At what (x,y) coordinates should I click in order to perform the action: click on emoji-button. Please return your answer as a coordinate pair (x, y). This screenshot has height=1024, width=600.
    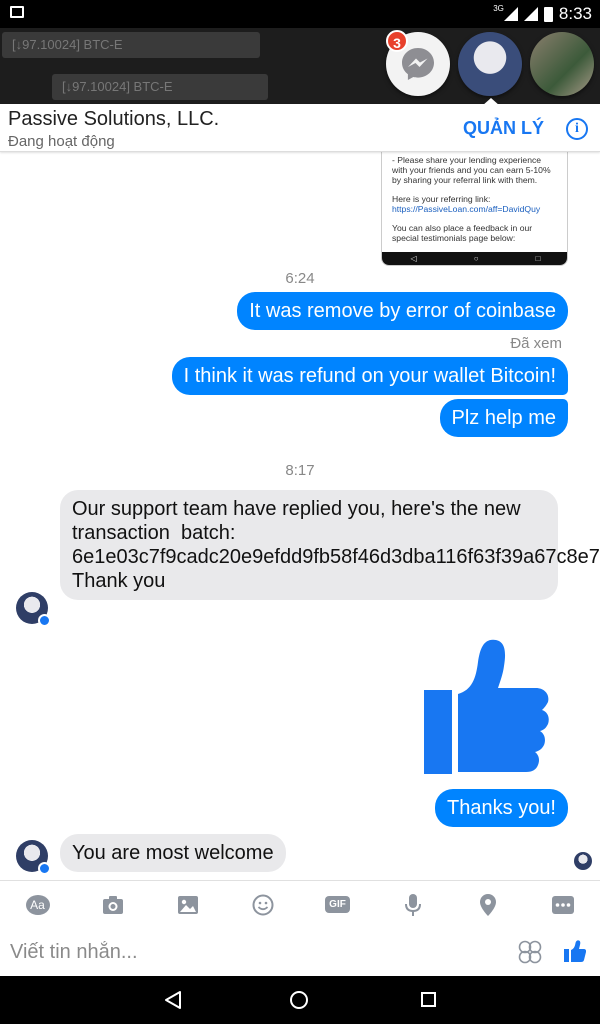
    Looking at the image, I should click on (263, 905).